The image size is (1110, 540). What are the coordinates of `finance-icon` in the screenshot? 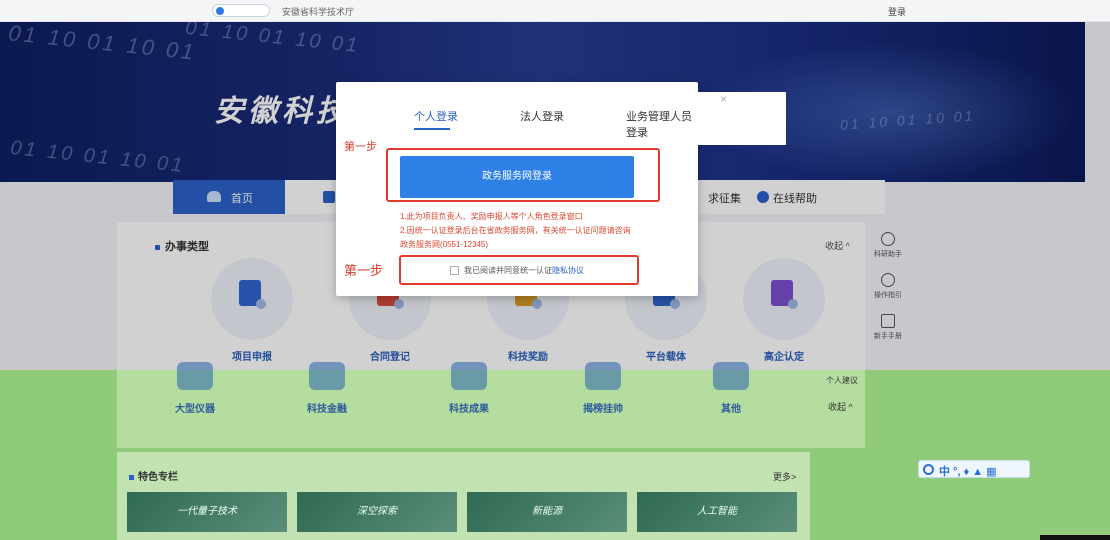 It's located at (327, 376).